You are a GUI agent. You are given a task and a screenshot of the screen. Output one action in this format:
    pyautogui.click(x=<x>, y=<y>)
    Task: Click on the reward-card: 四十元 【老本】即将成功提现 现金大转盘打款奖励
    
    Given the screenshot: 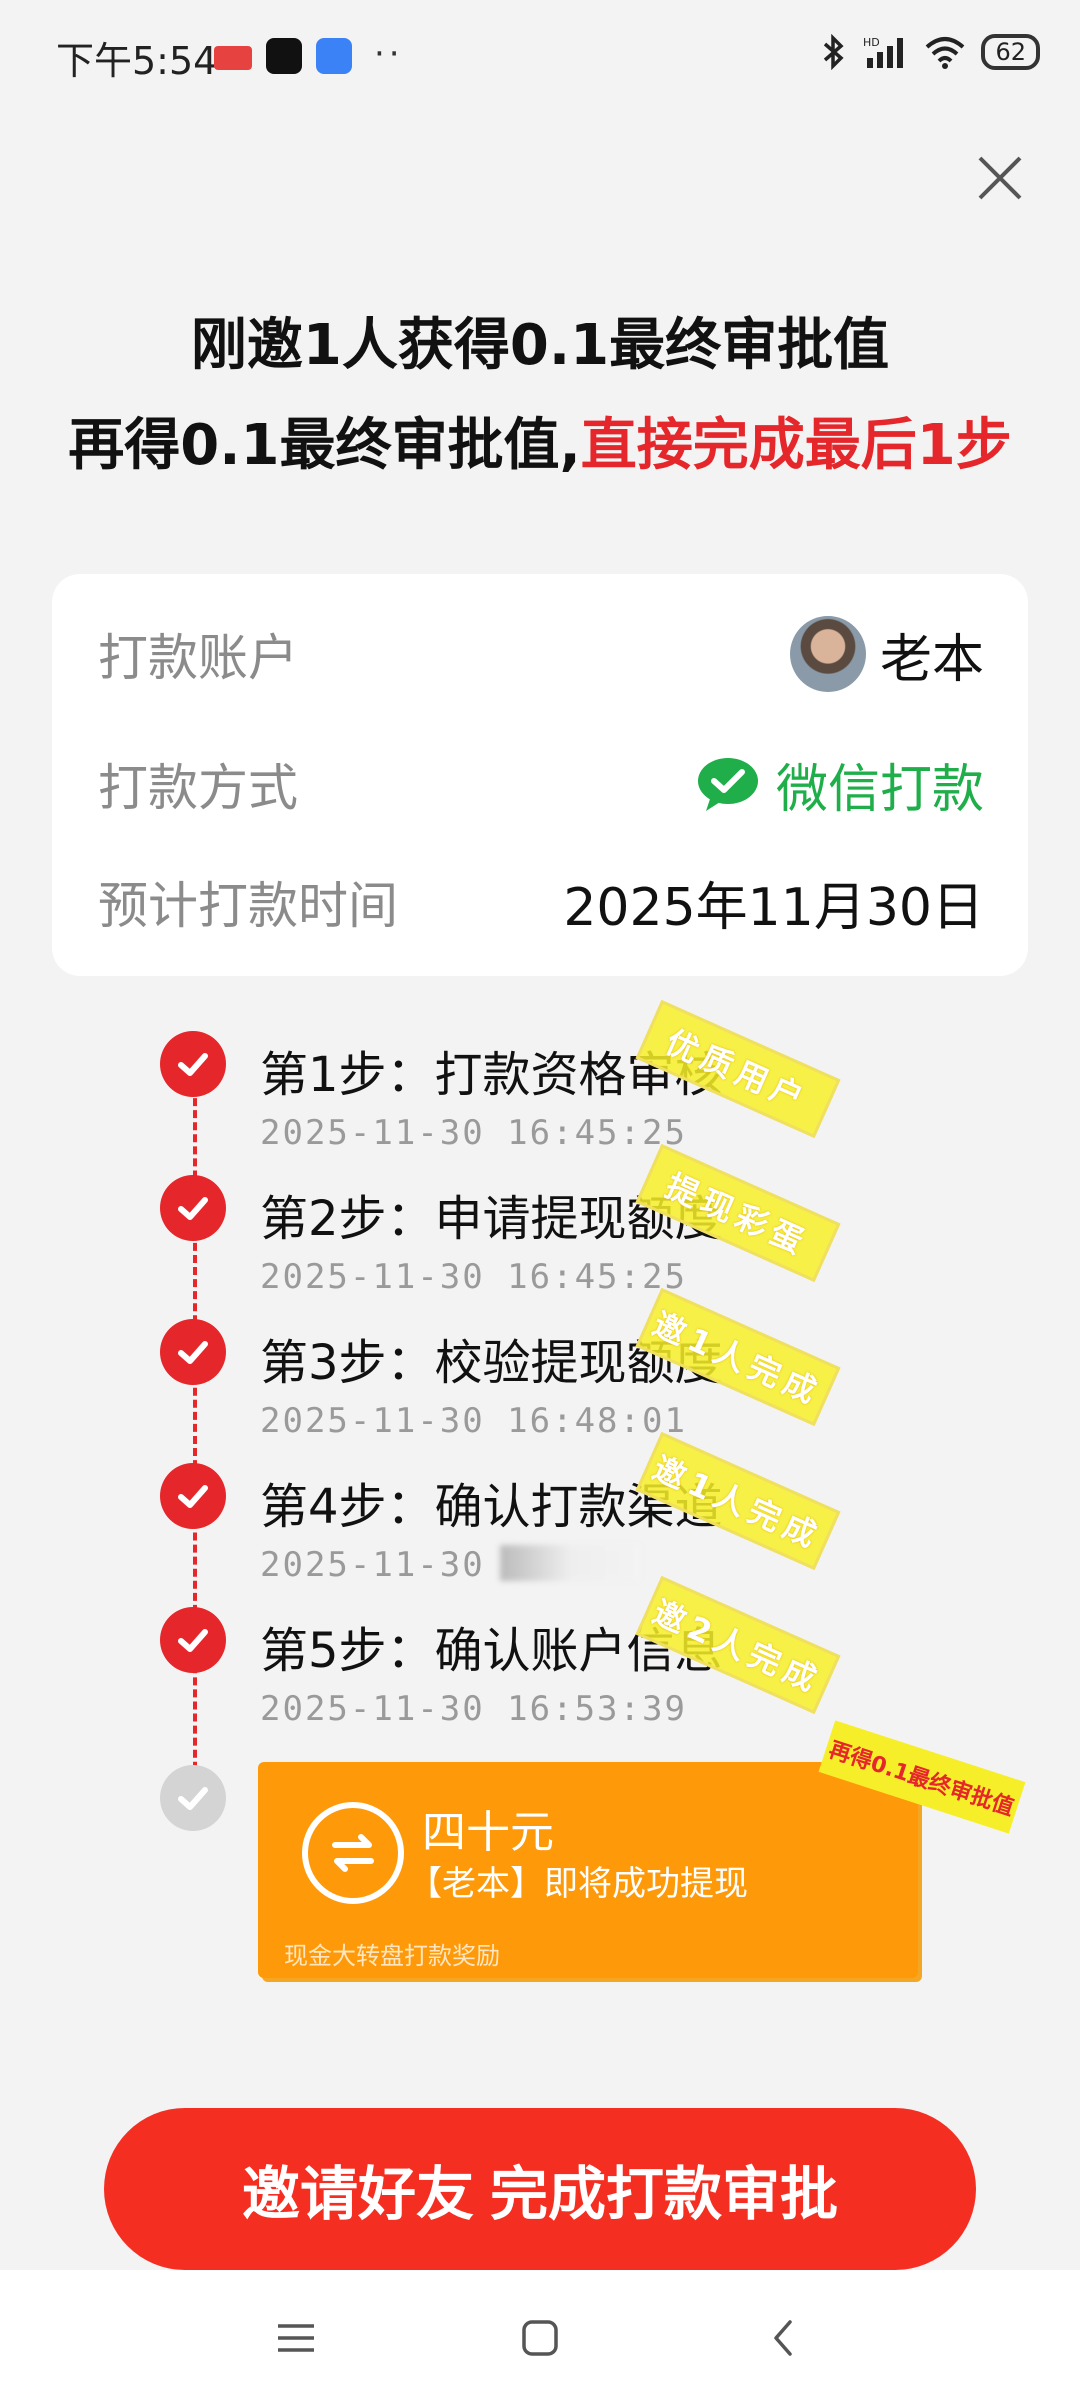 What is the action you would take?
    pyautogui.click(x=588, y=1870)
    